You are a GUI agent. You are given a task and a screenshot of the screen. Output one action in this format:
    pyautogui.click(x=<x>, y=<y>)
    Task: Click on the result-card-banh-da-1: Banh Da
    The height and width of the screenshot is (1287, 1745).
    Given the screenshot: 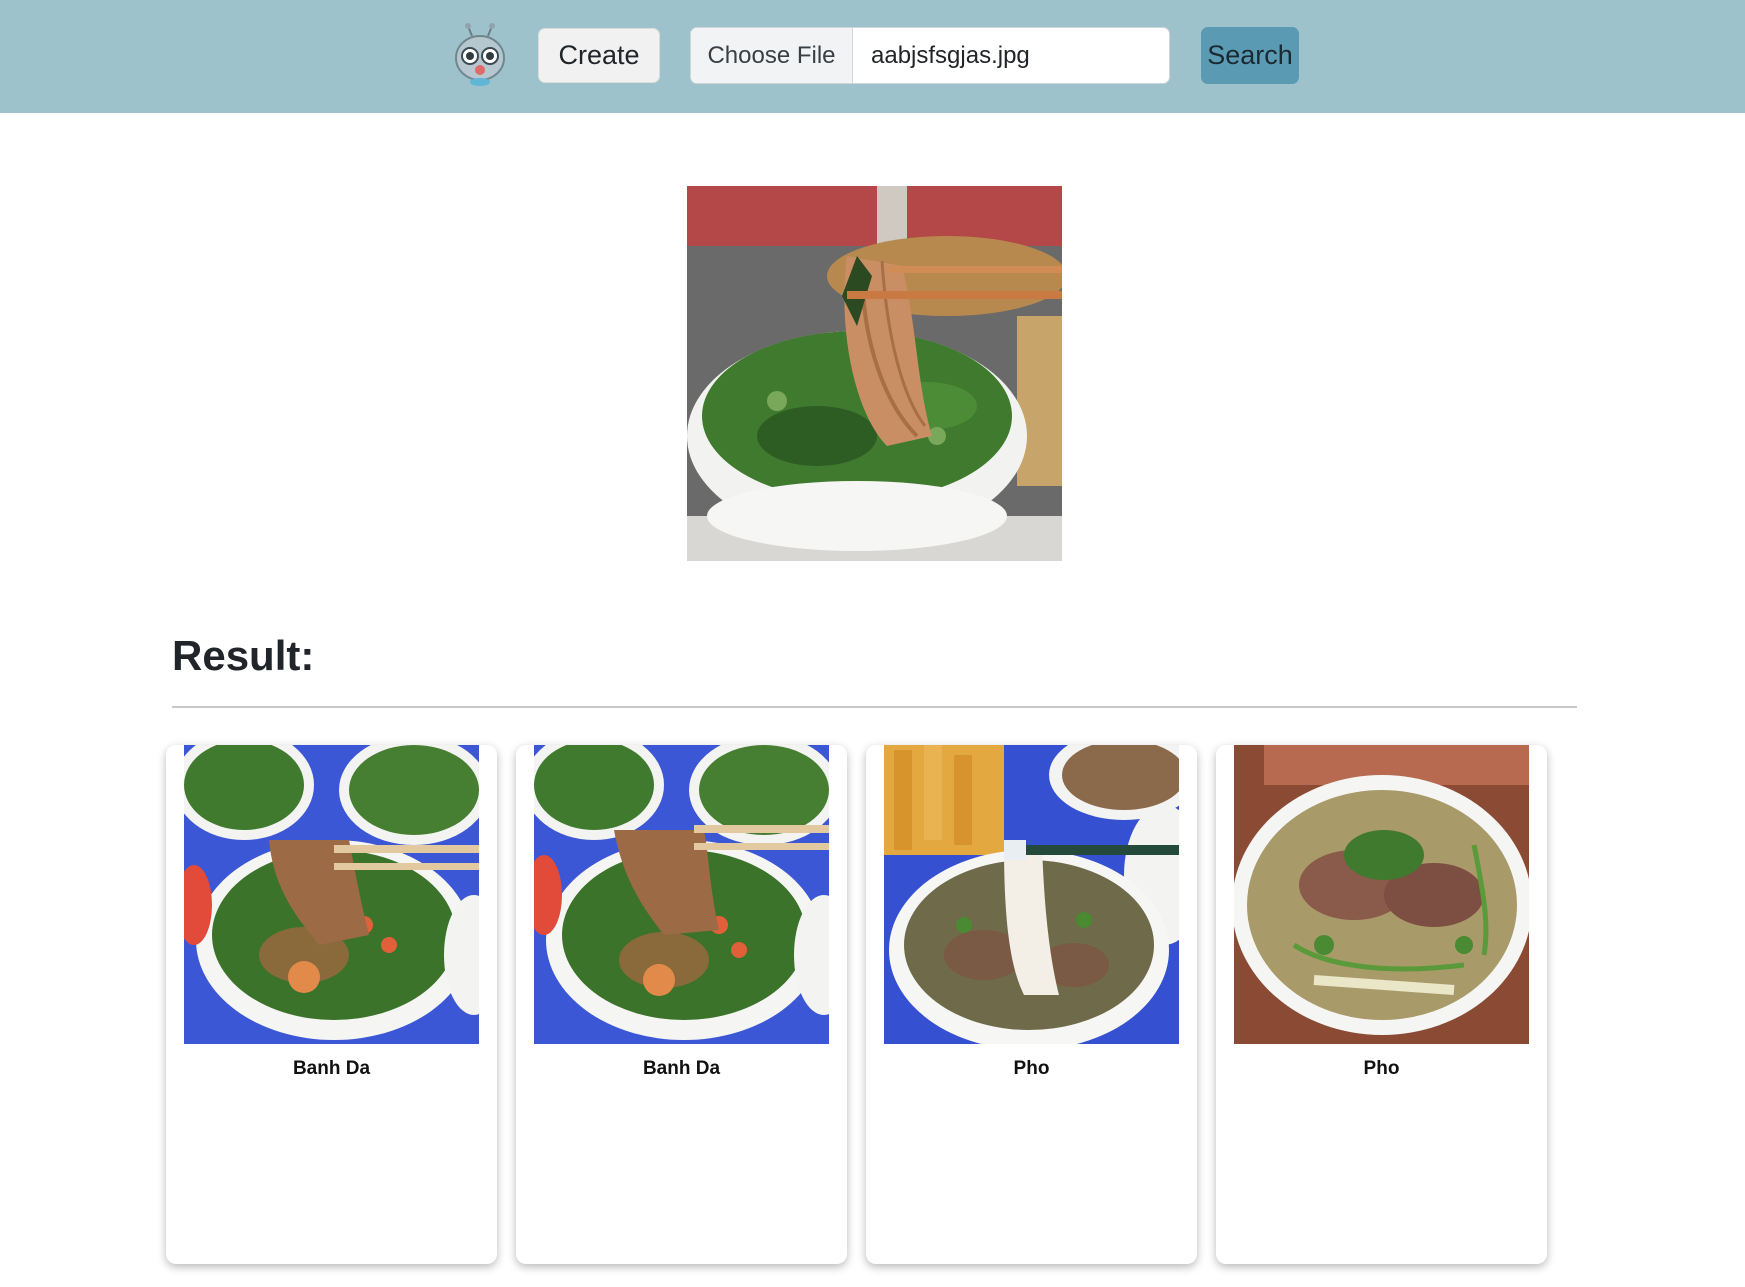 What is the action you would take?
    pyautogui.click(x=331, y=1004)
    